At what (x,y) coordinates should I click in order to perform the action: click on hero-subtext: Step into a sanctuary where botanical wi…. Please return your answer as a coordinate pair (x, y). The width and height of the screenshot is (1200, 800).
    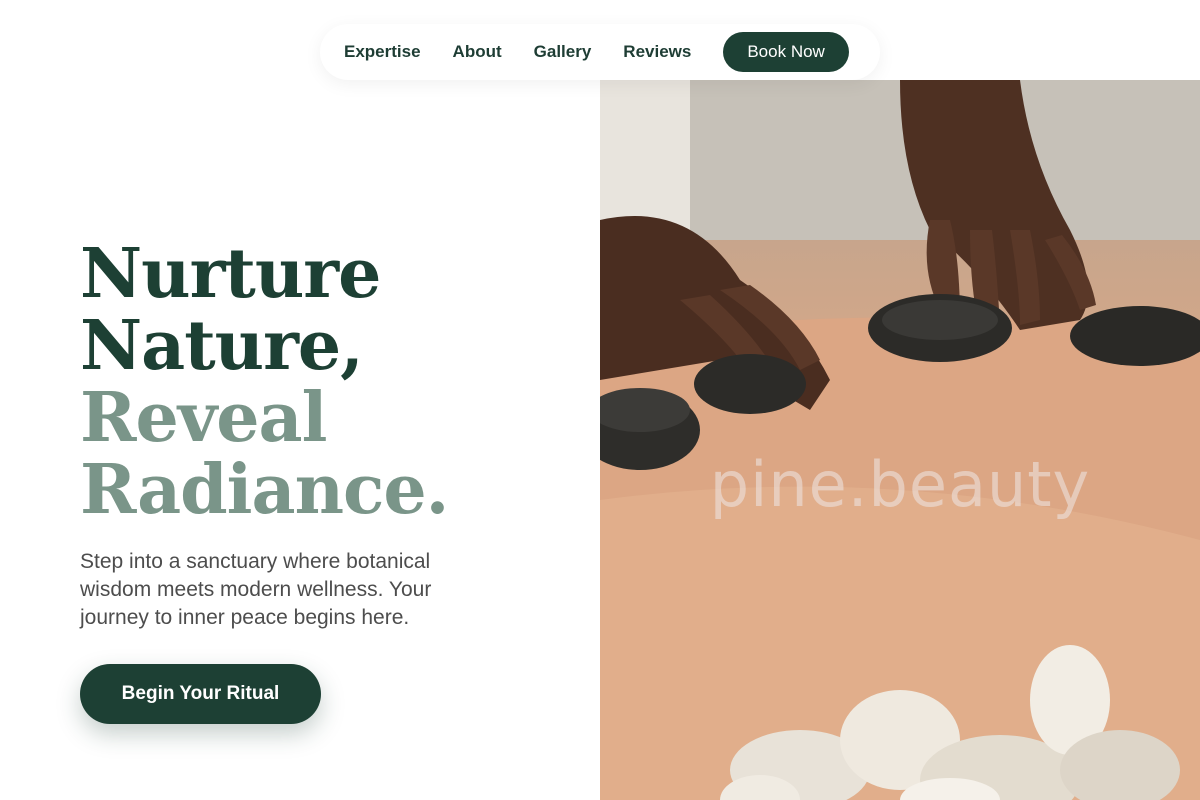
    Looking at the image, I should click on (256, 589).